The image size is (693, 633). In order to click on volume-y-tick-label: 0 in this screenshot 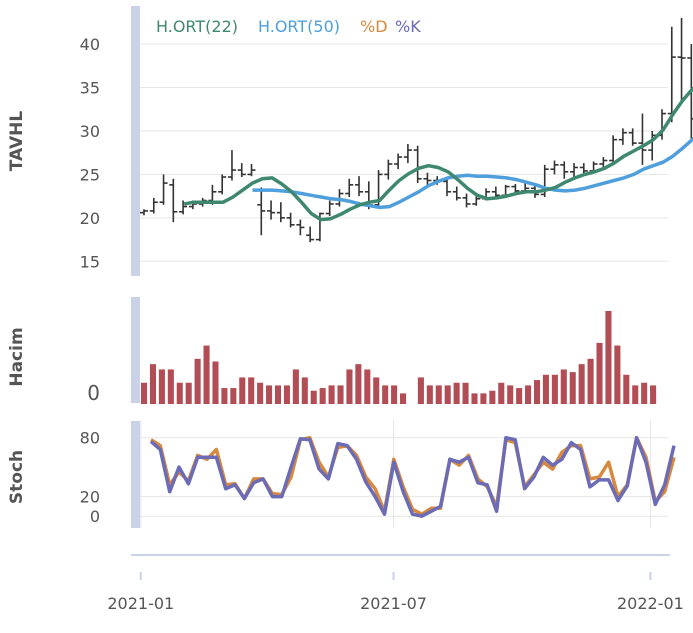, I will do `click(93, 393)`.